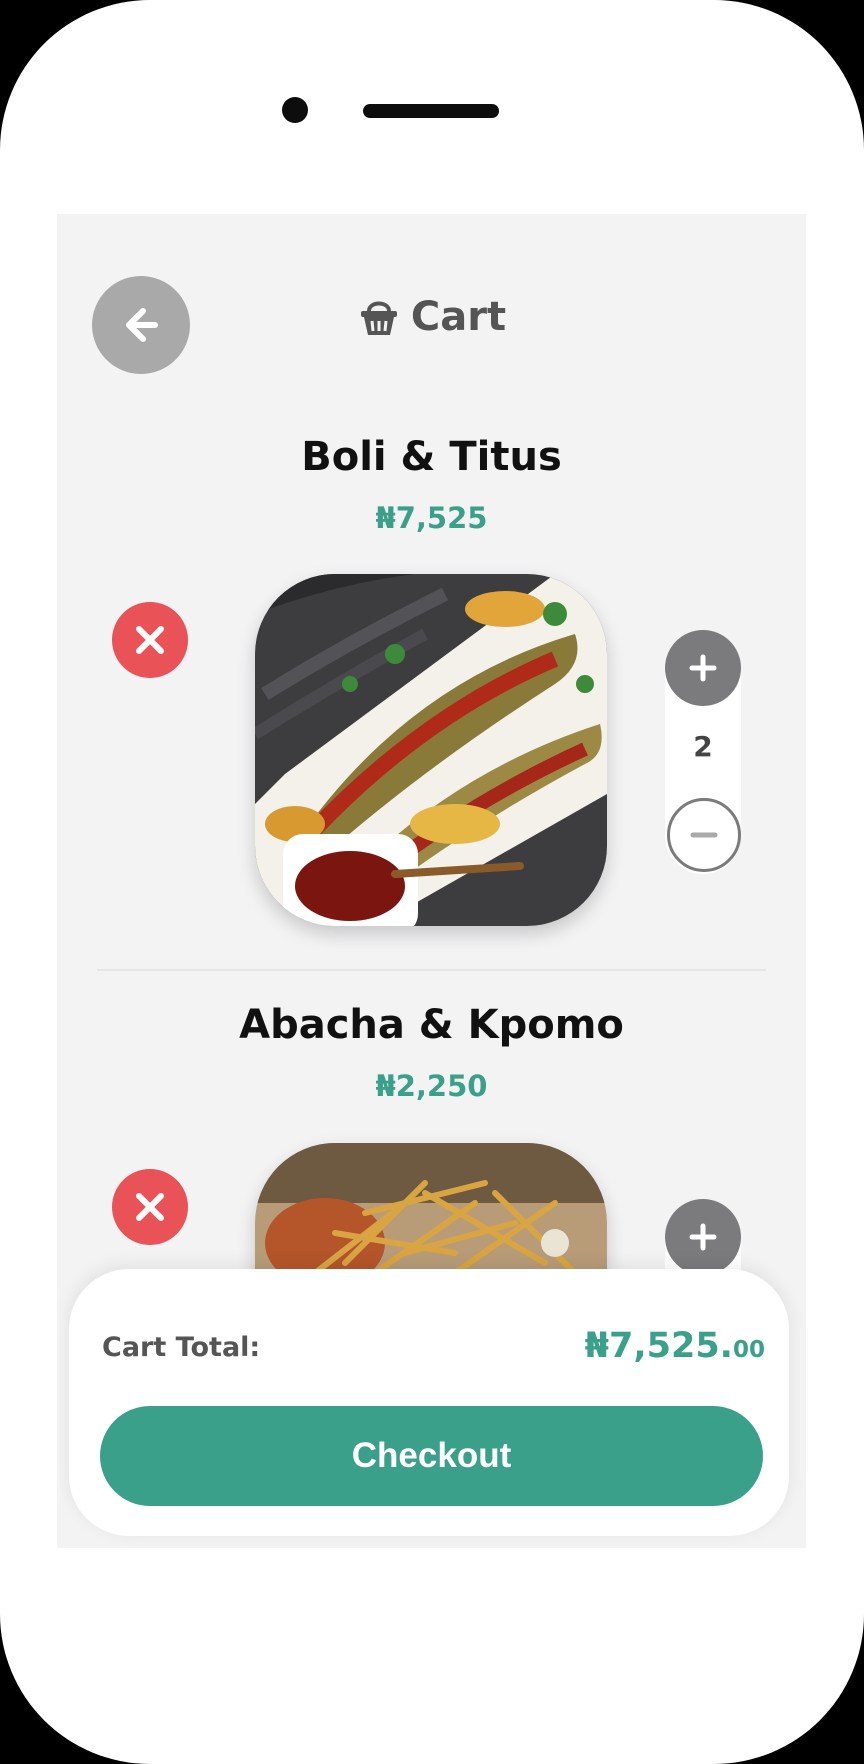 The height and width of the screenshot is (1764, 864). Describe the element at coordinates (703, 746) in the screenshot. I see `quantity-value: 2` at that location.